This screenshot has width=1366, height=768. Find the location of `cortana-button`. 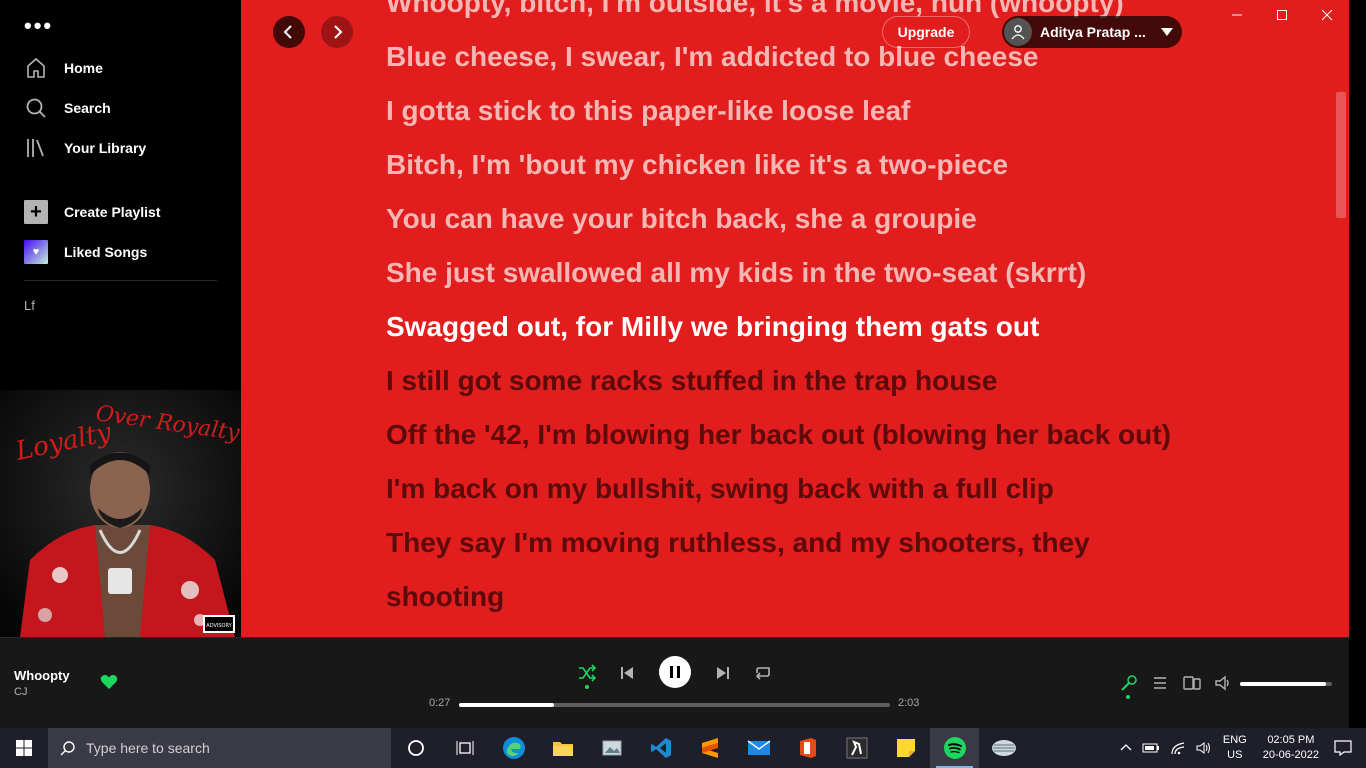

cortana-button is located at coordinates (415, 748).